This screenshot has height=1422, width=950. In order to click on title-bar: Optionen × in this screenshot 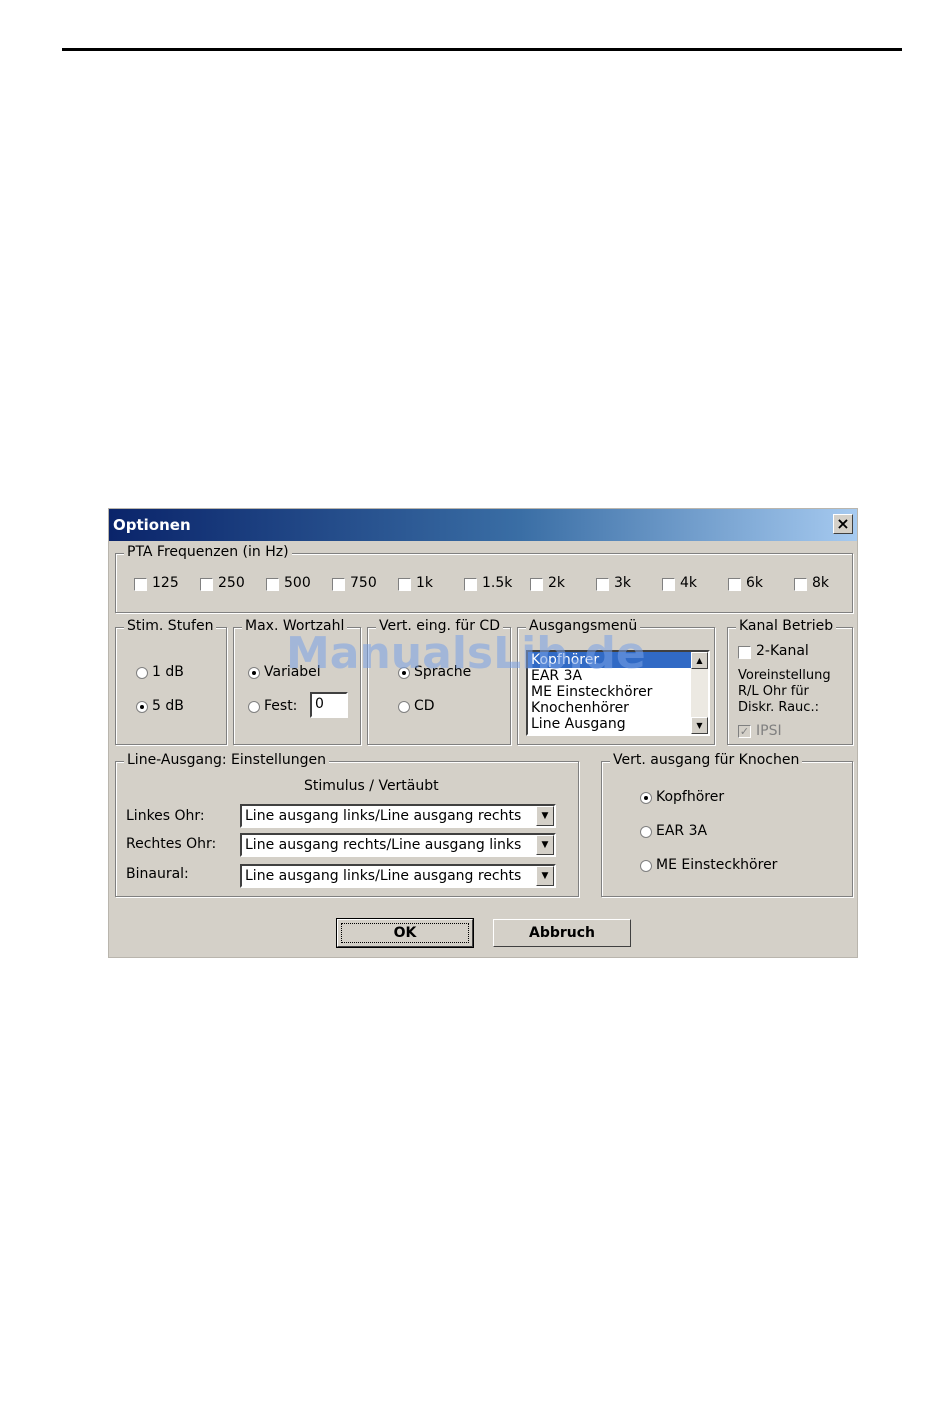, I will do `click(483, 525)`.